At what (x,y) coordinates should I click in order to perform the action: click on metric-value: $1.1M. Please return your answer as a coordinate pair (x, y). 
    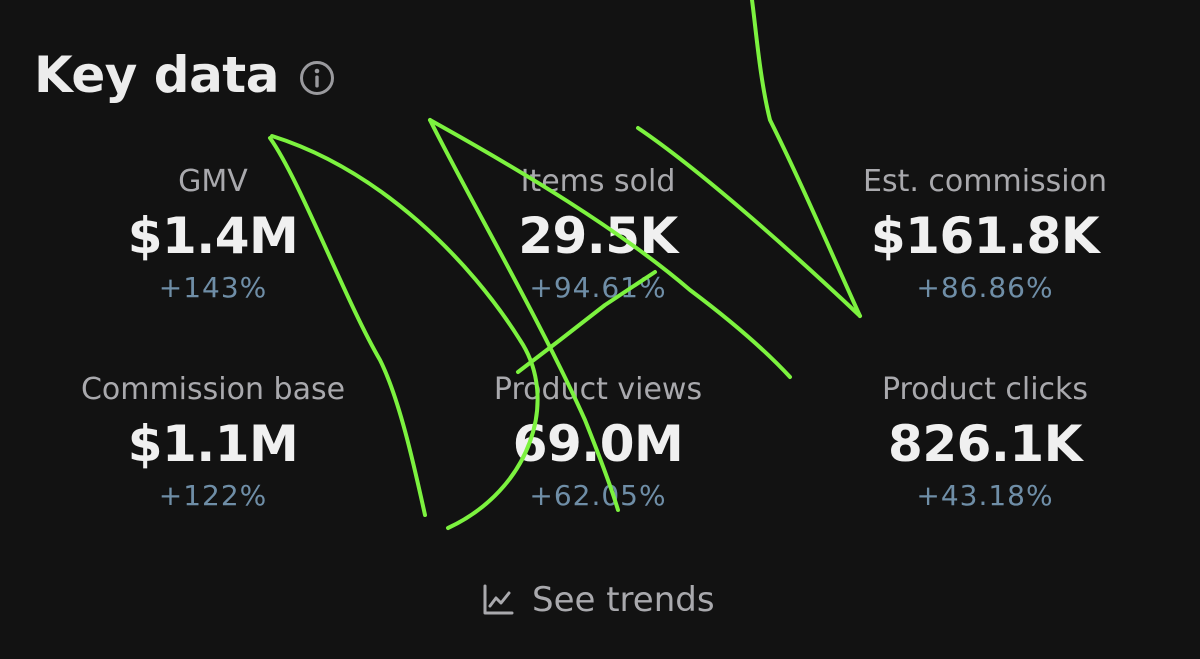
    Looking at the image, I should click on (213, 444).